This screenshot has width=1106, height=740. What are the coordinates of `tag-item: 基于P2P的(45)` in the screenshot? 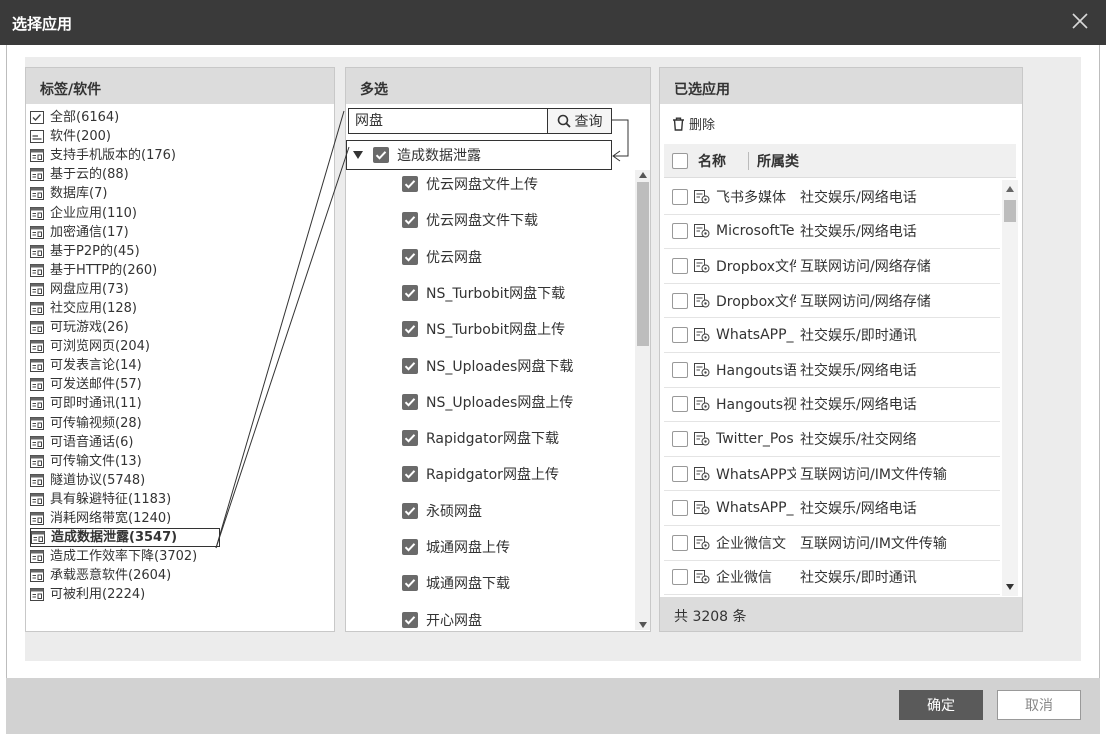 It's located at (182, 251).